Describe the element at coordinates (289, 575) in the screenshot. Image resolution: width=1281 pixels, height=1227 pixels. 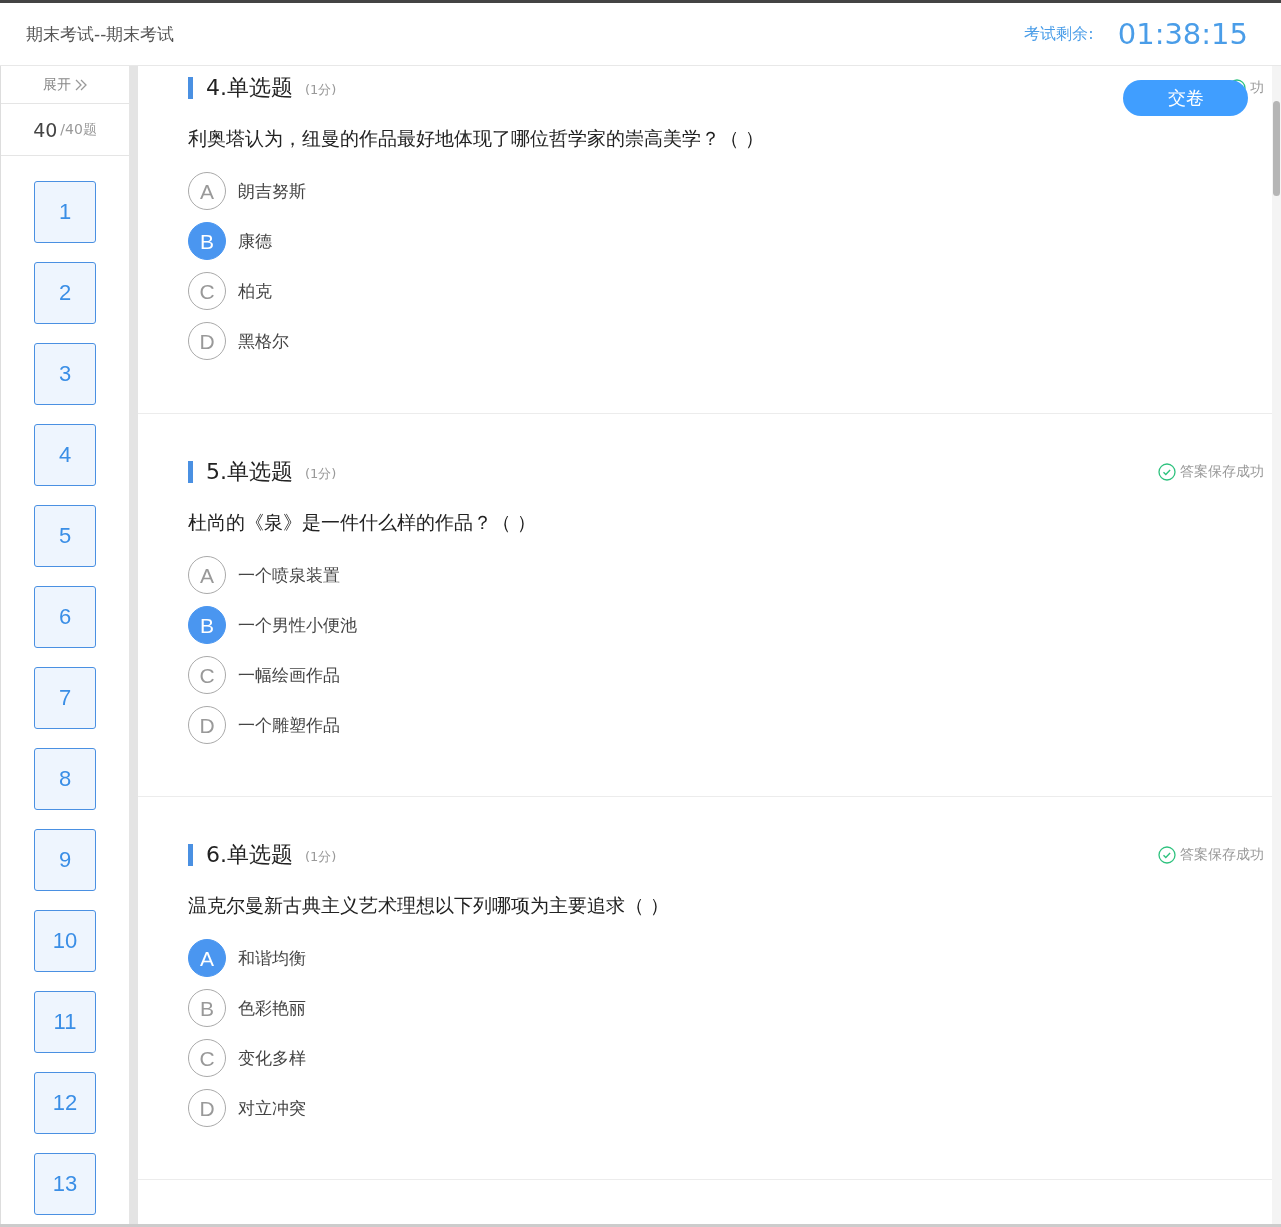
I see `option-label: 一个喷泉装置` at that location.